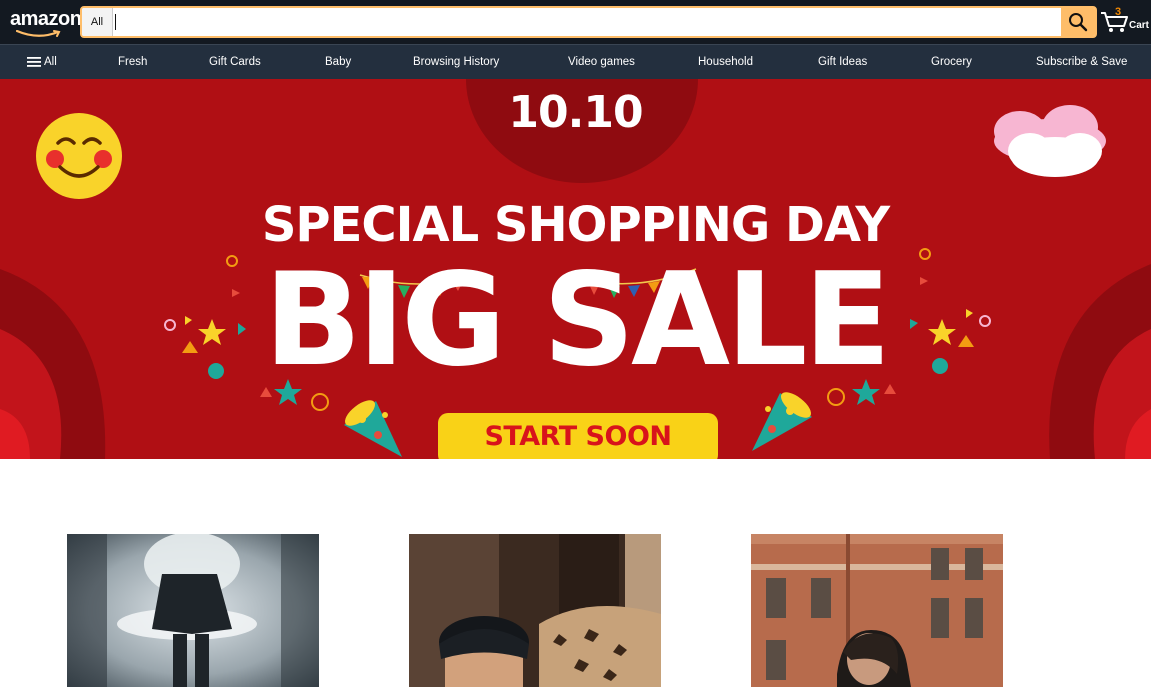 Image resolution: width=1151 pixels, height=687 pixels. What do you see at coordinates (373, 428) in the screenshot?
I see `party-popper-left` at bounding box center [373, 428].